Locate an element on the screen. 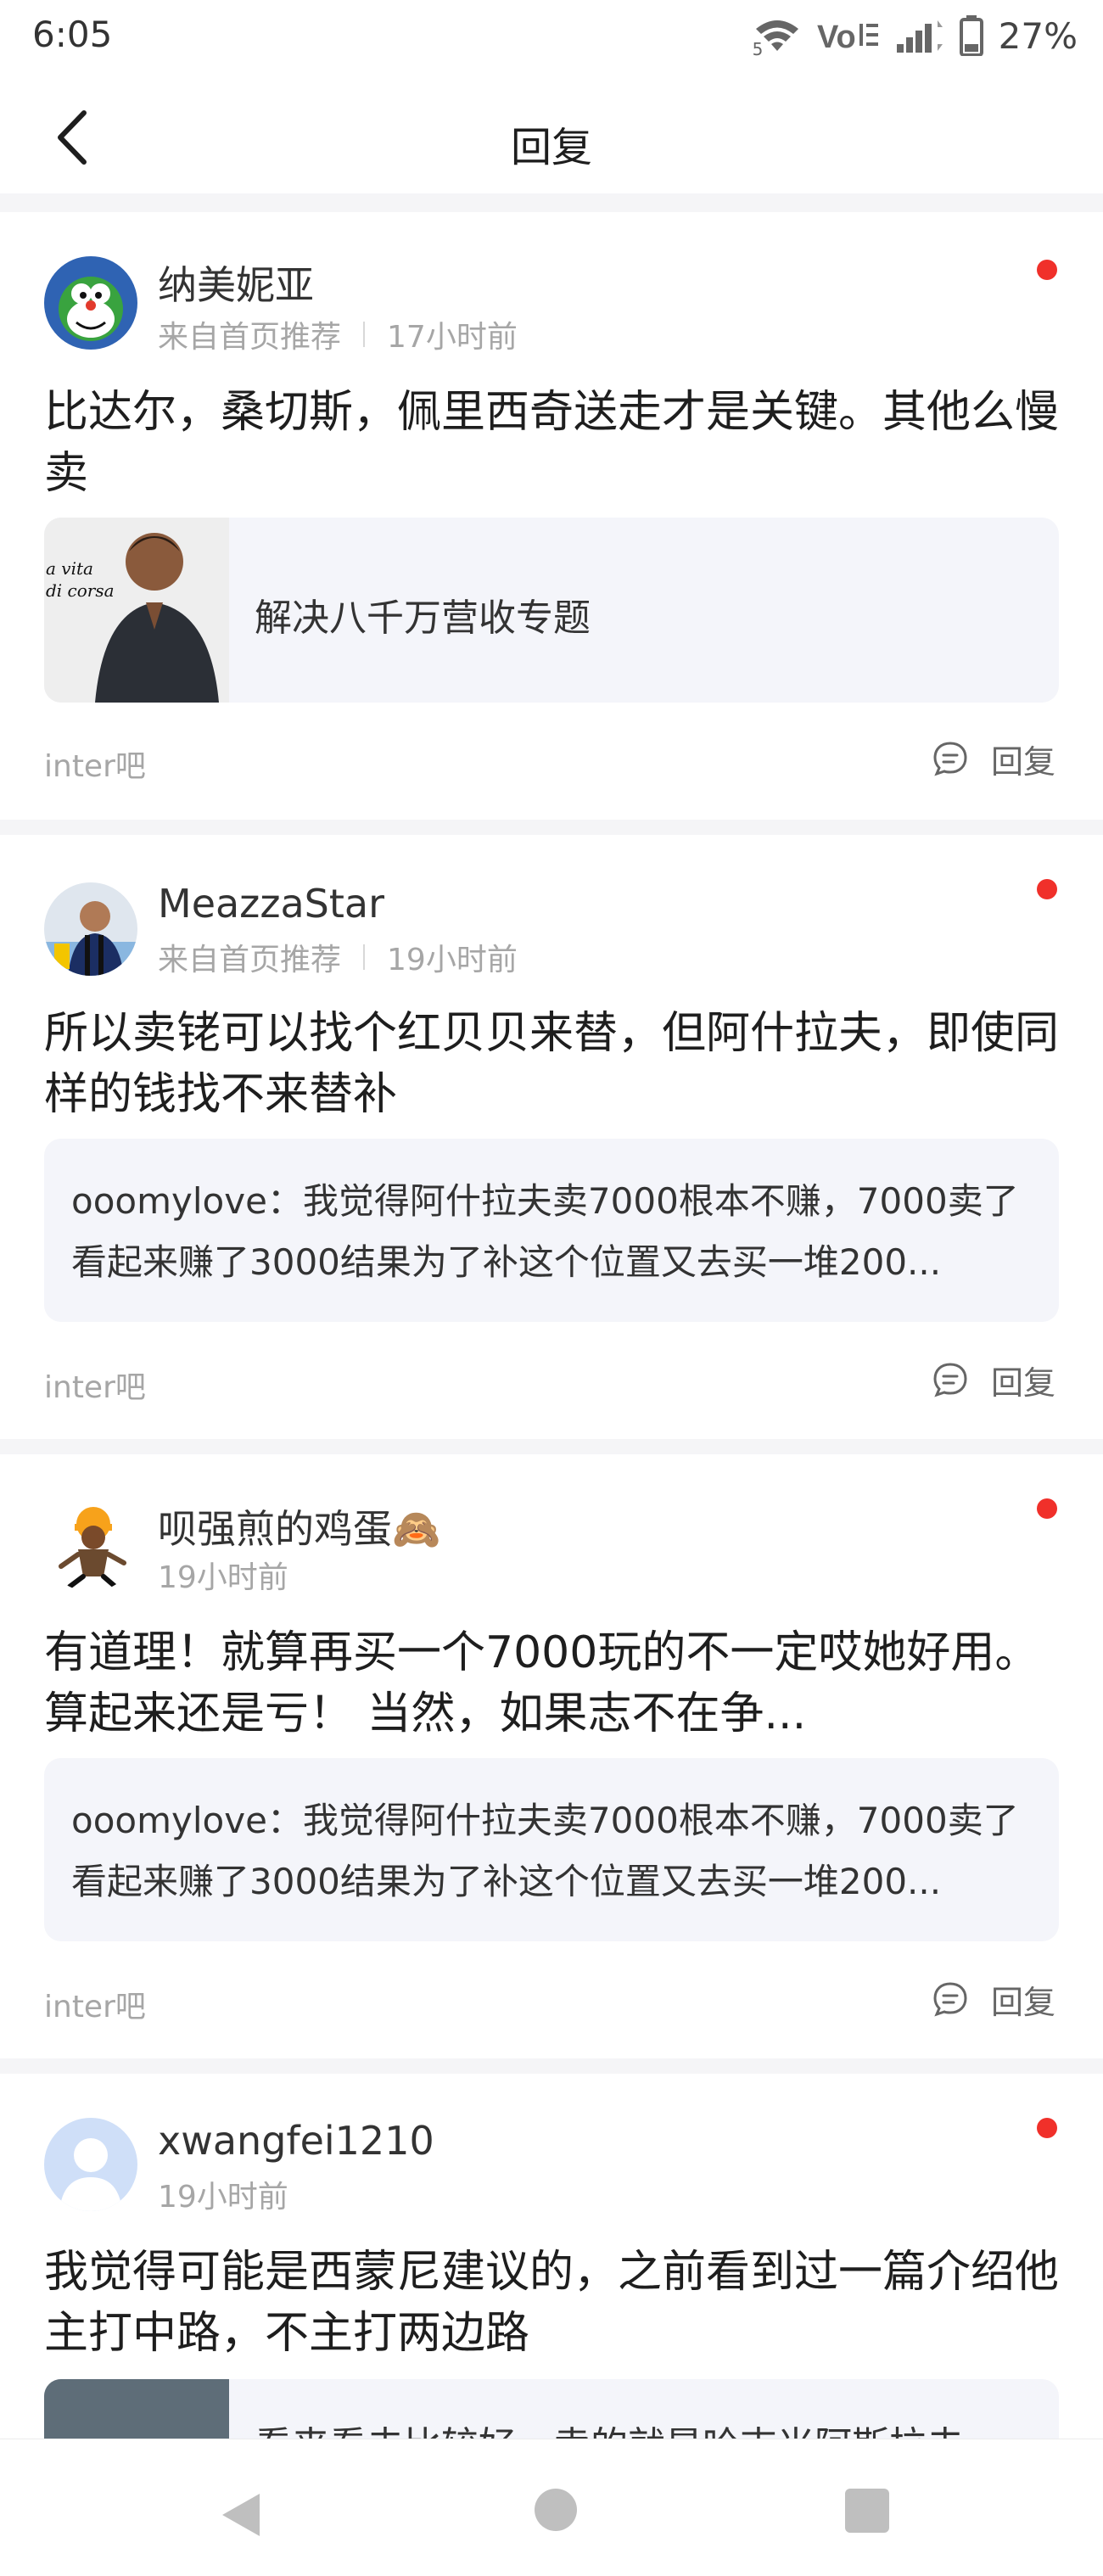 The image size is (1103, 2576). status-time: 6:05 is located at coordinates (72, 34).